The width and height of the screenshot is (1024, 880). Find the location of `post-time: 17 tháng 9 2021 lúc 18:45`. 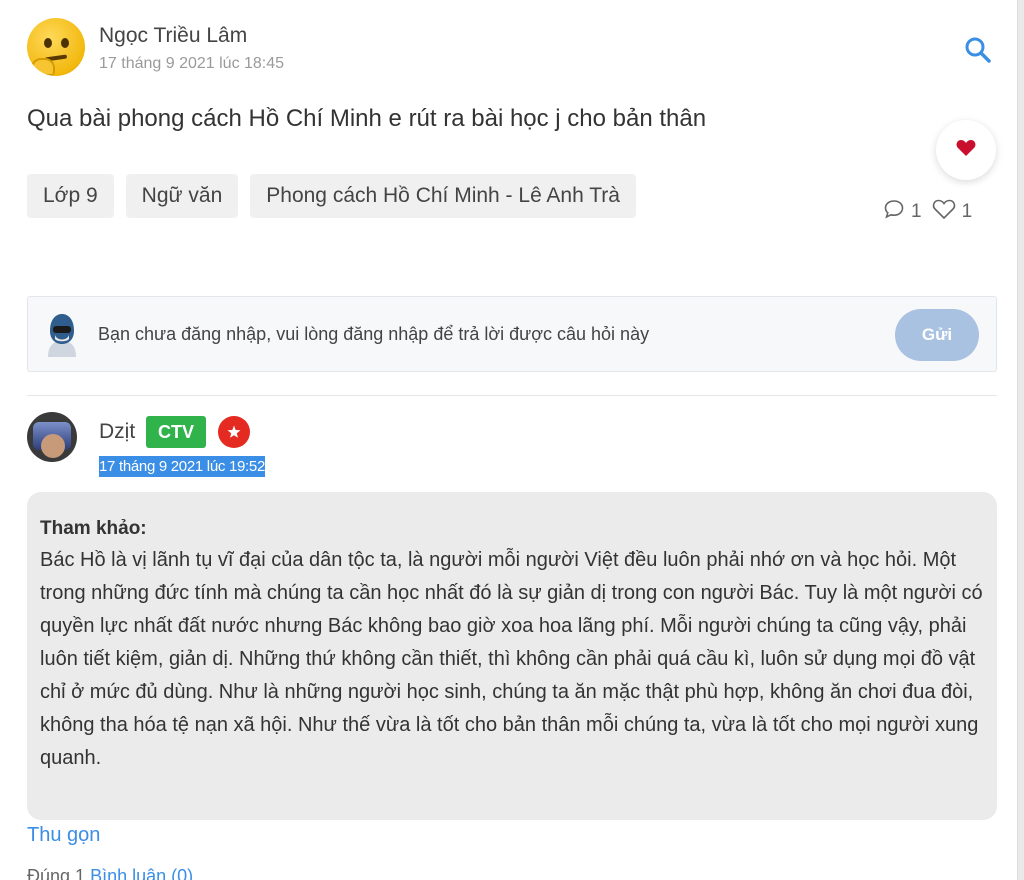

post-time: 17 tháng 9 2021 lúc 18:45 is located at coordinates (192, 63).